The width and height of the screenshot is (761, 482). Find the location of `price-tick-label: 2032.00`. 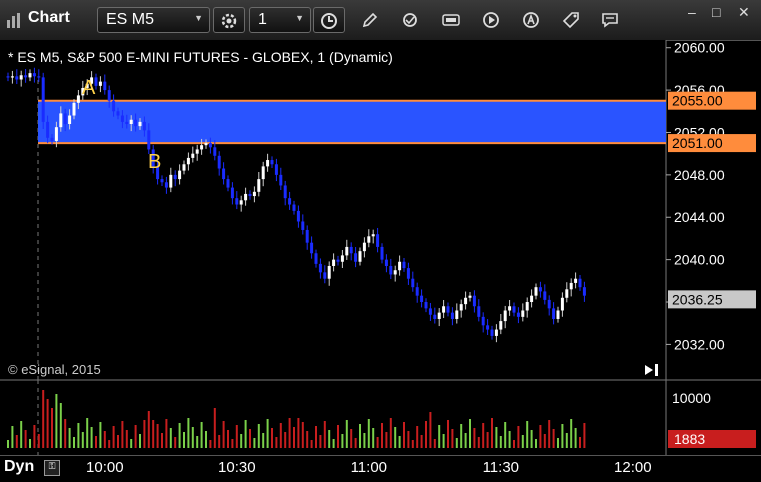

price-tick-label: 2032.00 is located at coordinates (699, 344).